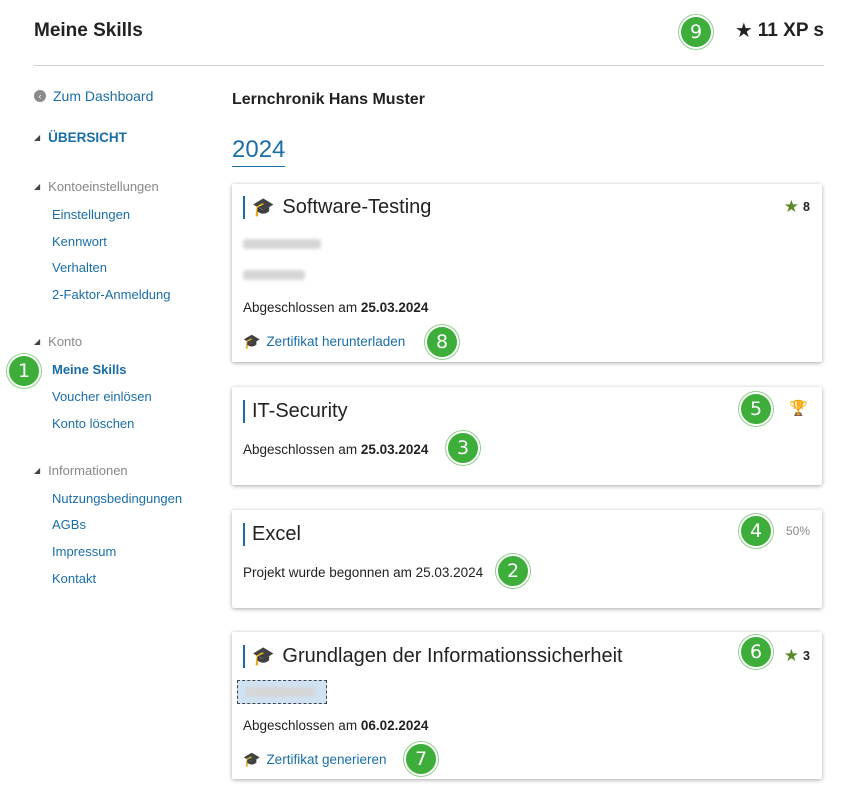 This screenshot has width=841, height=798. What do you see at coordinates (326, 759) in the screenshot?
I see `generate-certificate-label: Zertifikat generieren` at bounding box center [326, 759].